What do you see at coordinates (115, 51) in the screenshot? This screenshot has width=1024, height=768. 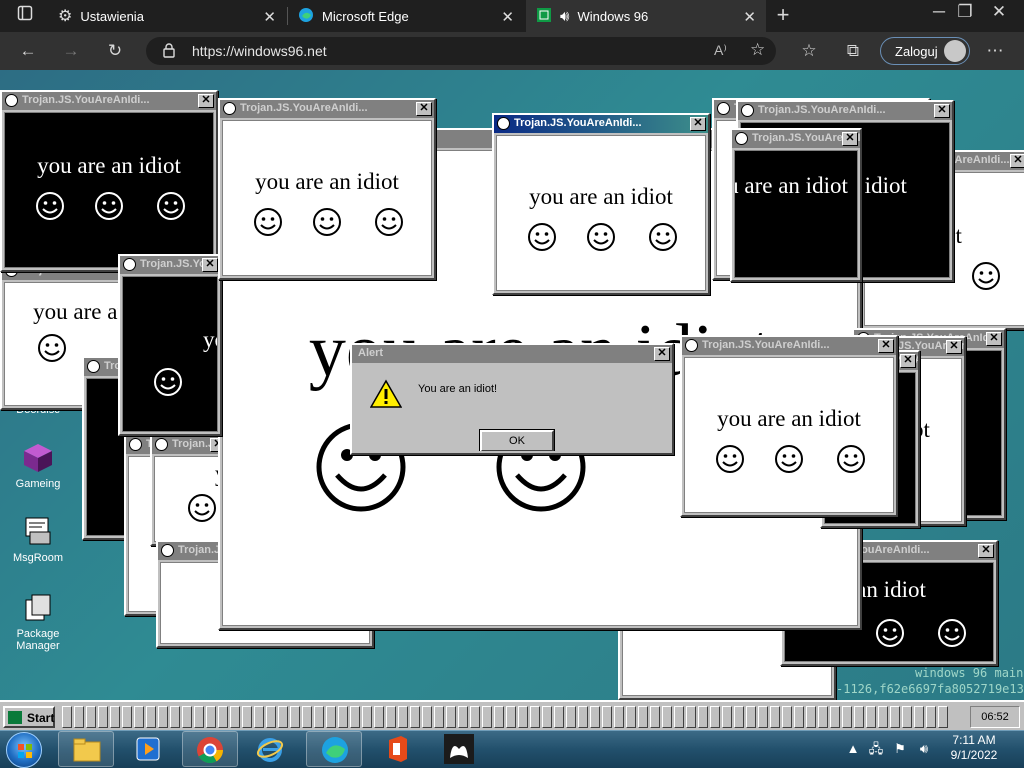 I see `refresh-icon: ↻` at bounding box center [115, 51].